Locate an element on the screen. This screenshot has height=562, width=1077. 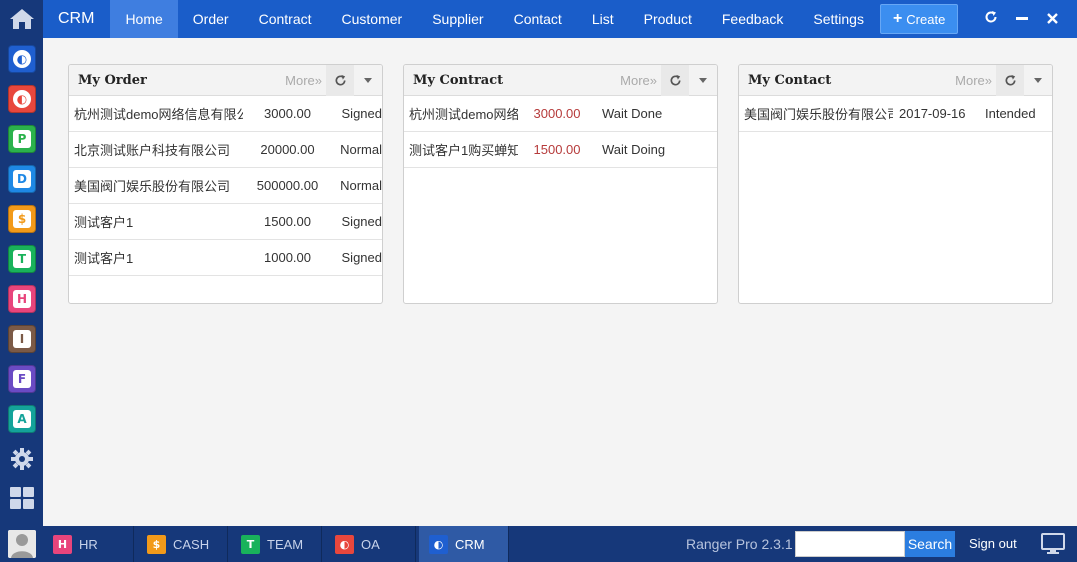
table-row: 测试客户1 1000.00 Signed is located at coordinates (225, 258).